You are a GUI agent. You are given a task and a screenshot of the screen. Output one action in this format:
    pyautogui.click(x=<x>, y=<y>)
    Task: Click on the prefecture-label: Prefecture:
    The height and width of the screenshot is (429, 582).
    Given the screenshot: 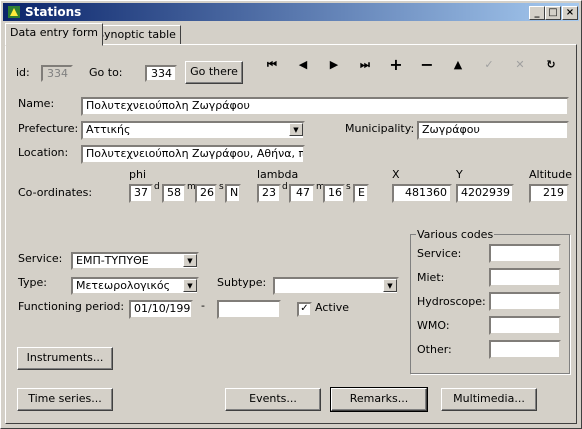 What is the action you would take?
    pyautogui.click(x=48, y=128)
    